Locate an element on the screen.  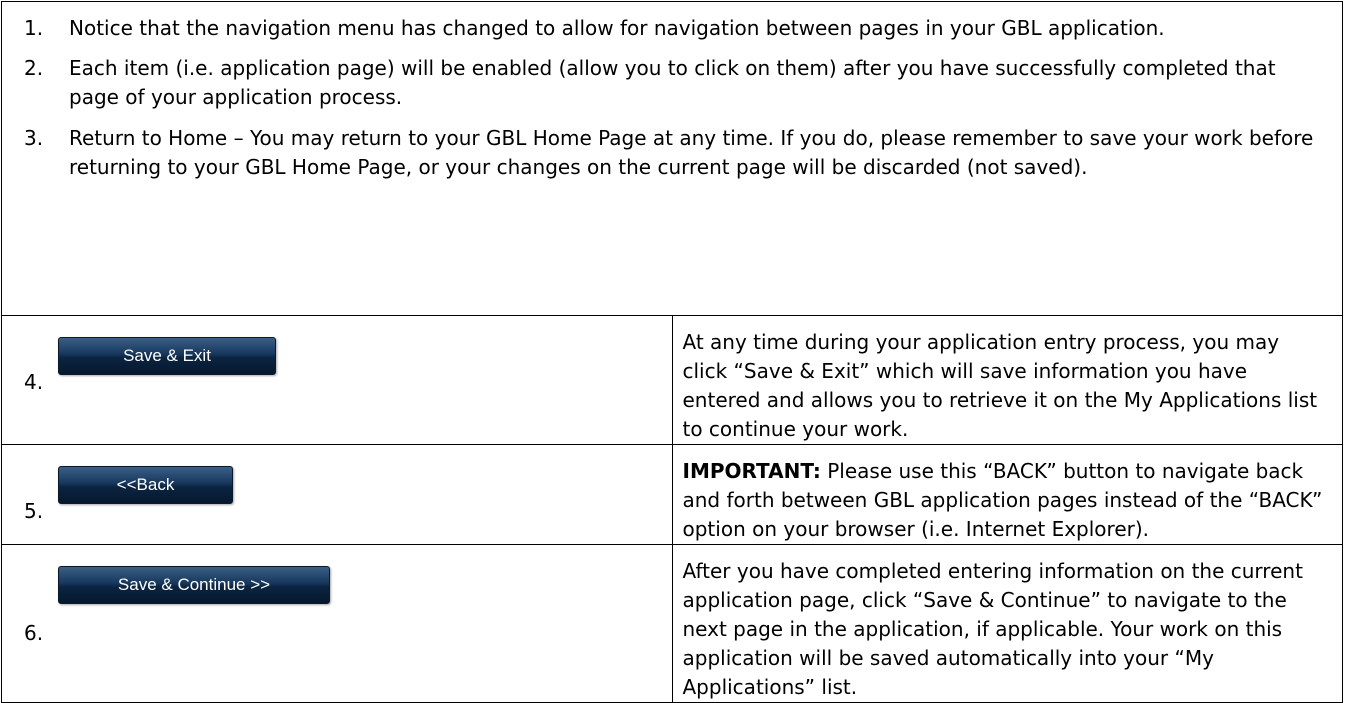
row-number: 4. is located at coordinates (34, 382).